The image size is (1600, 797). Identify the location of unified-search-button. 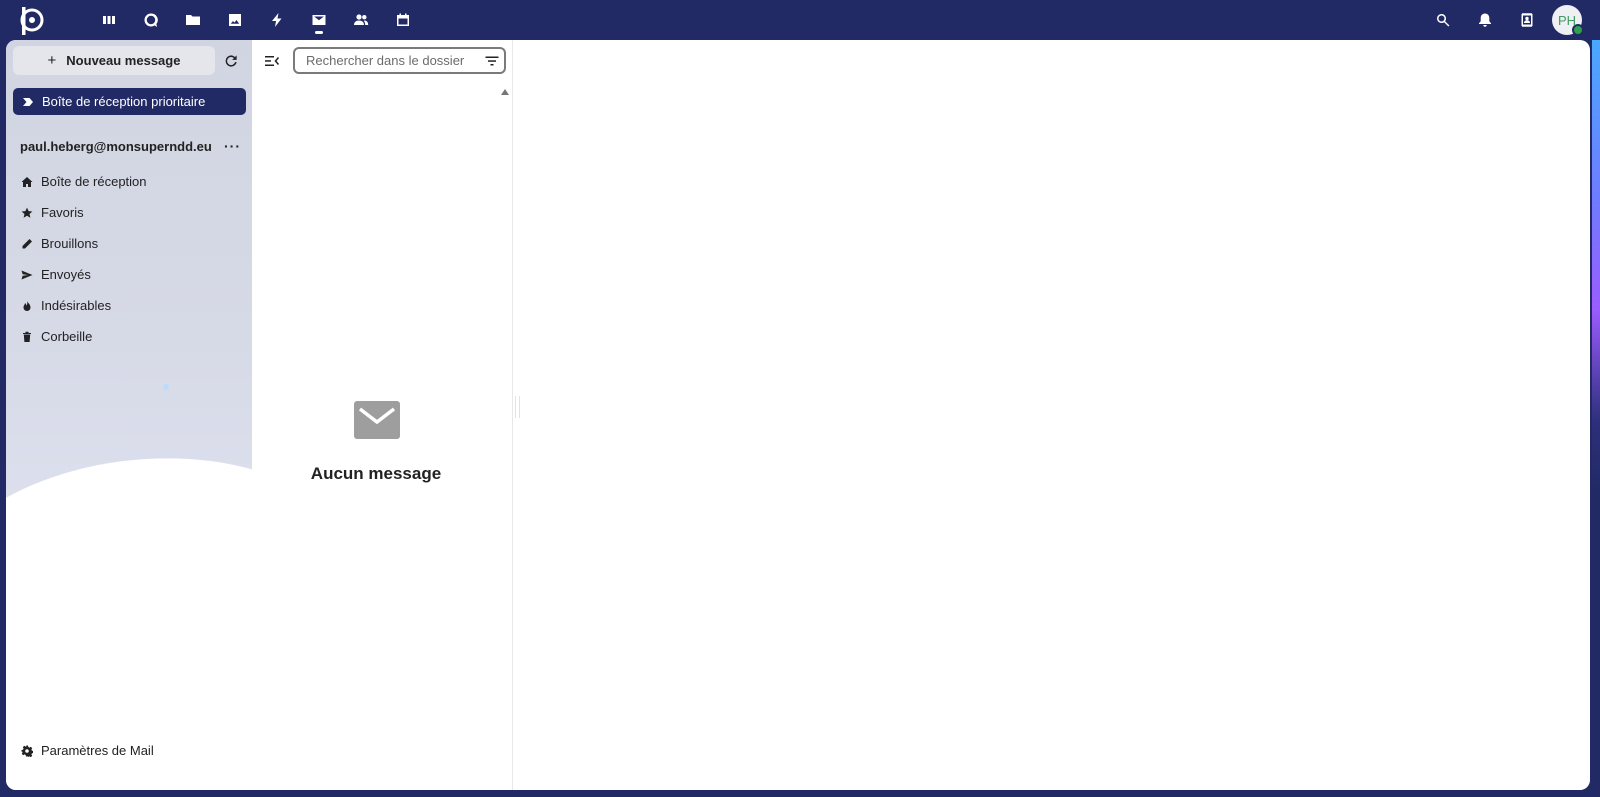
(1443, 20).